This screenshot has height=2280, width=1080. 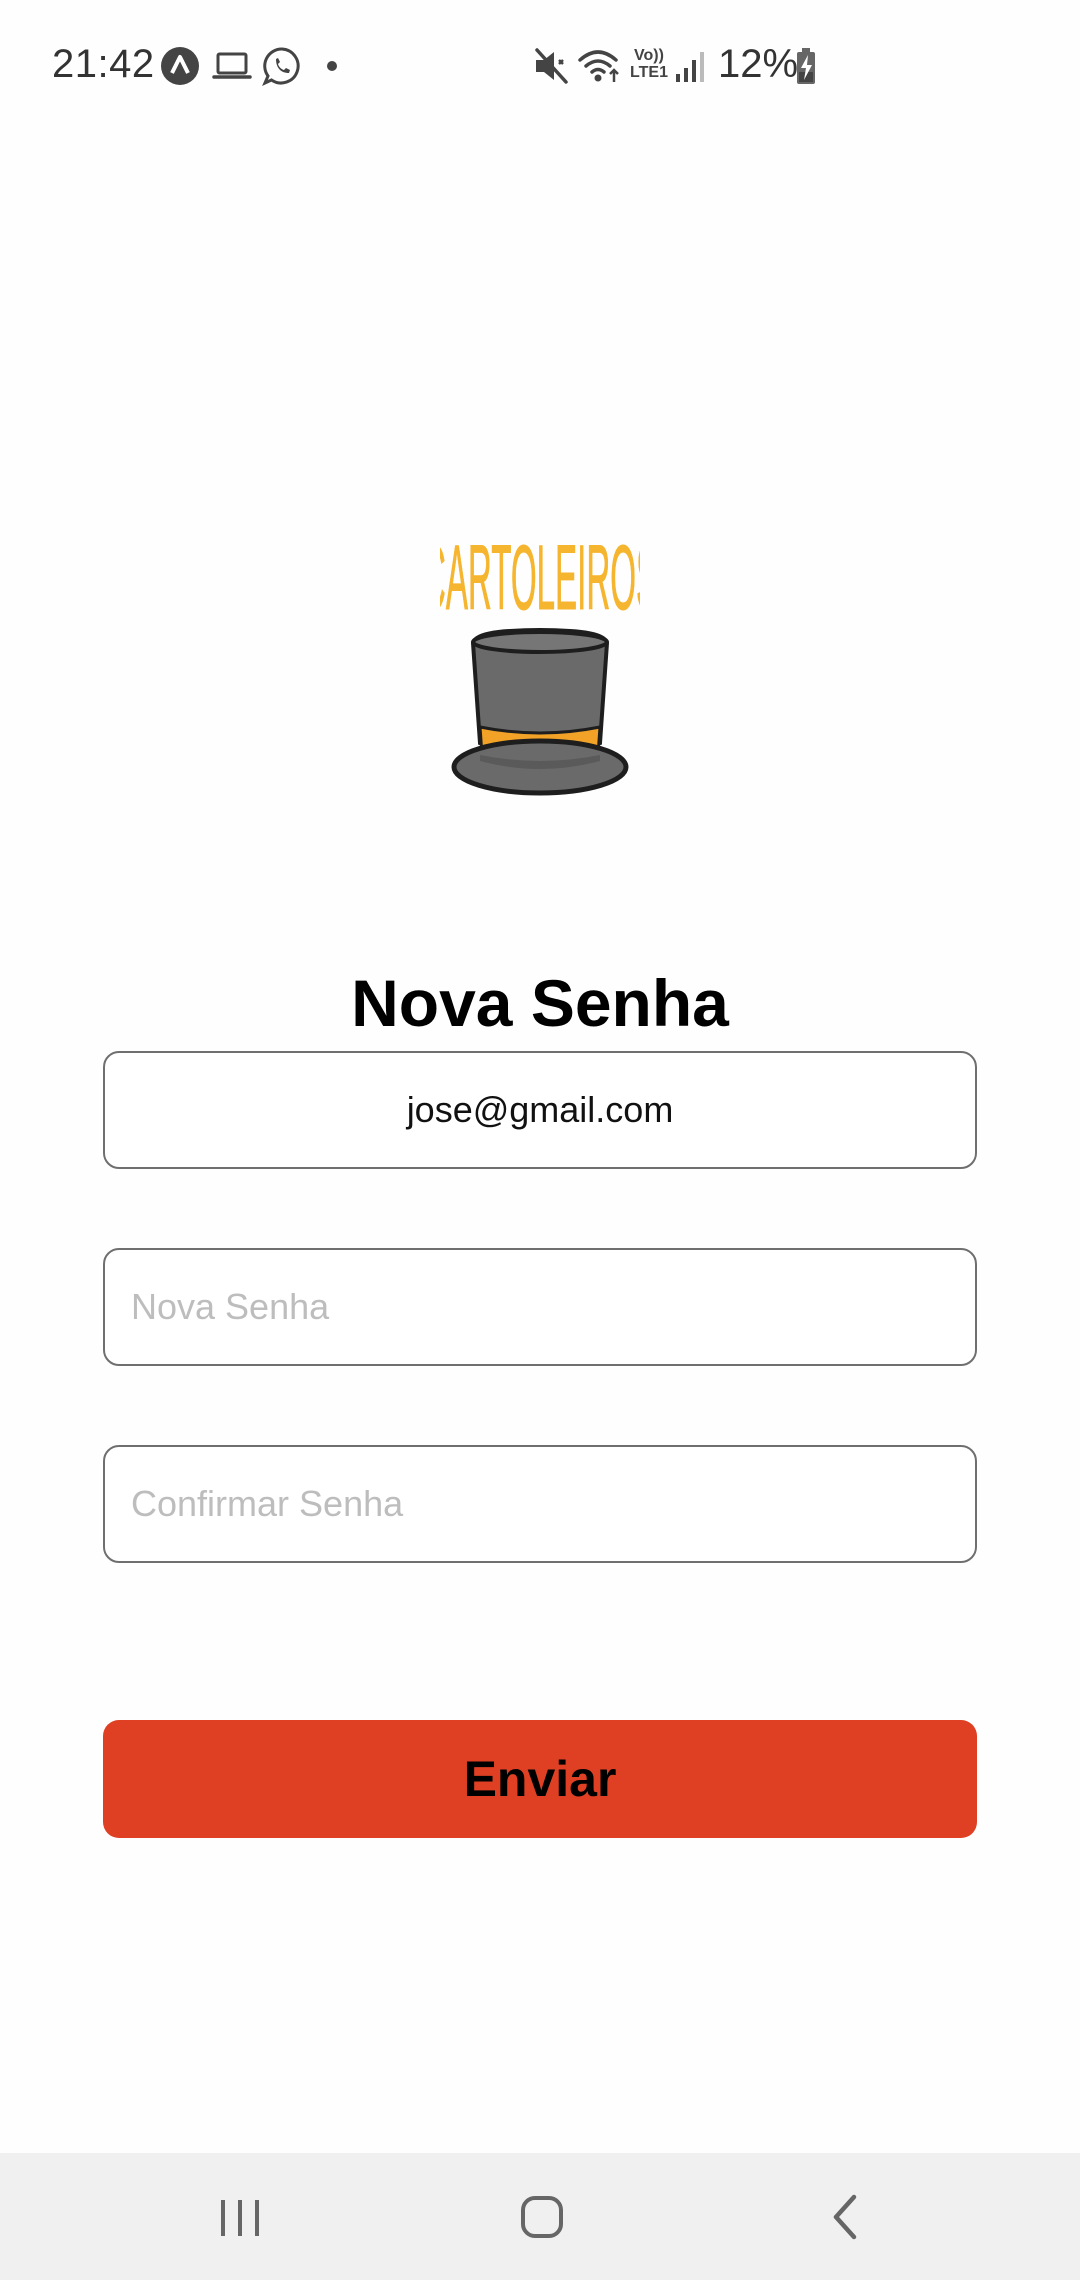 What do you see at coordinates (598, 66) in the screenshot?
I see `wifi-icon` at bounding box center [598, 66].